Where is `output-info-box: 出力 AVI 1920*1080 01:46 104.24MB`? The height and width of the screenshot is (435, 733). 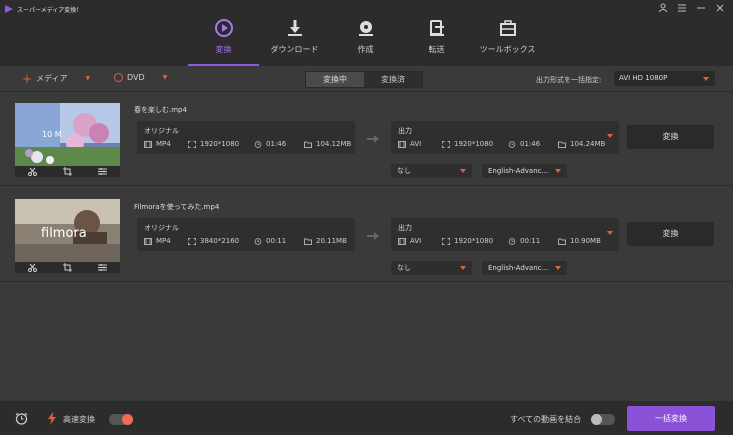
output-info-box: 出力 AVI 1920*1080 01:46 104.24MB is located at coordinates (505, 137).